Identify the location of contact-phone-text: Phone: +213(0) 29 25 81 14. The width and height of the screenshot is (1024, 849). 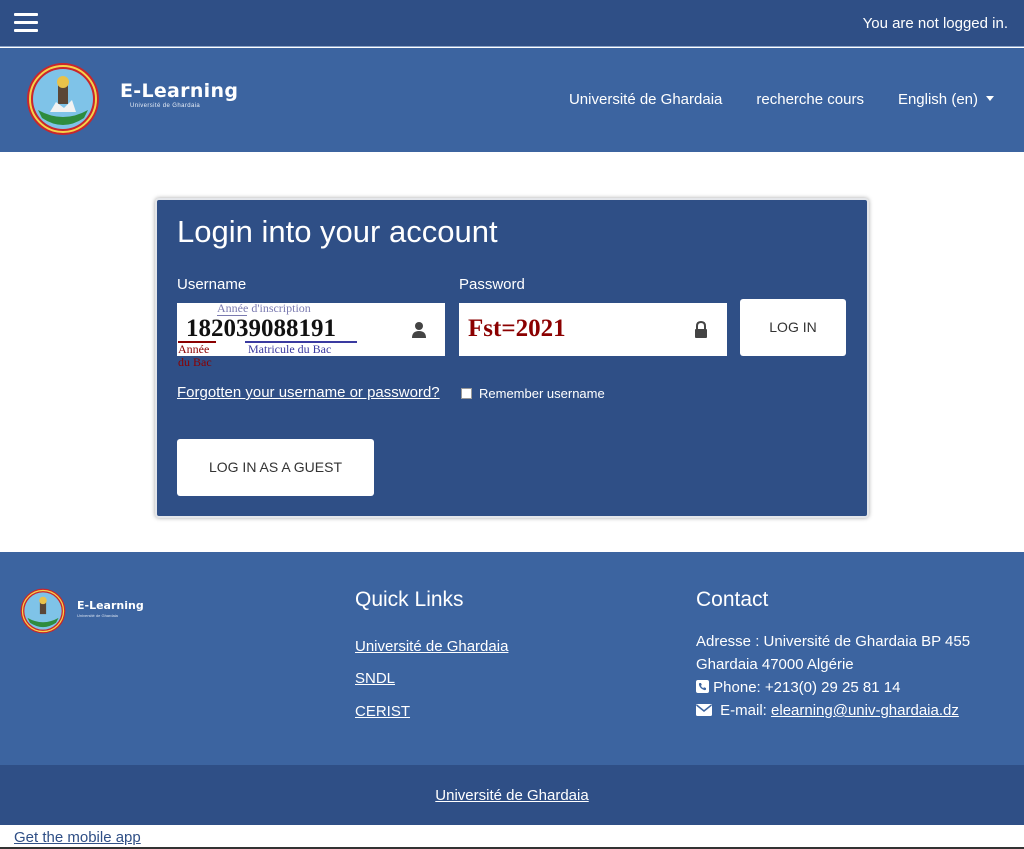
(807, 687).